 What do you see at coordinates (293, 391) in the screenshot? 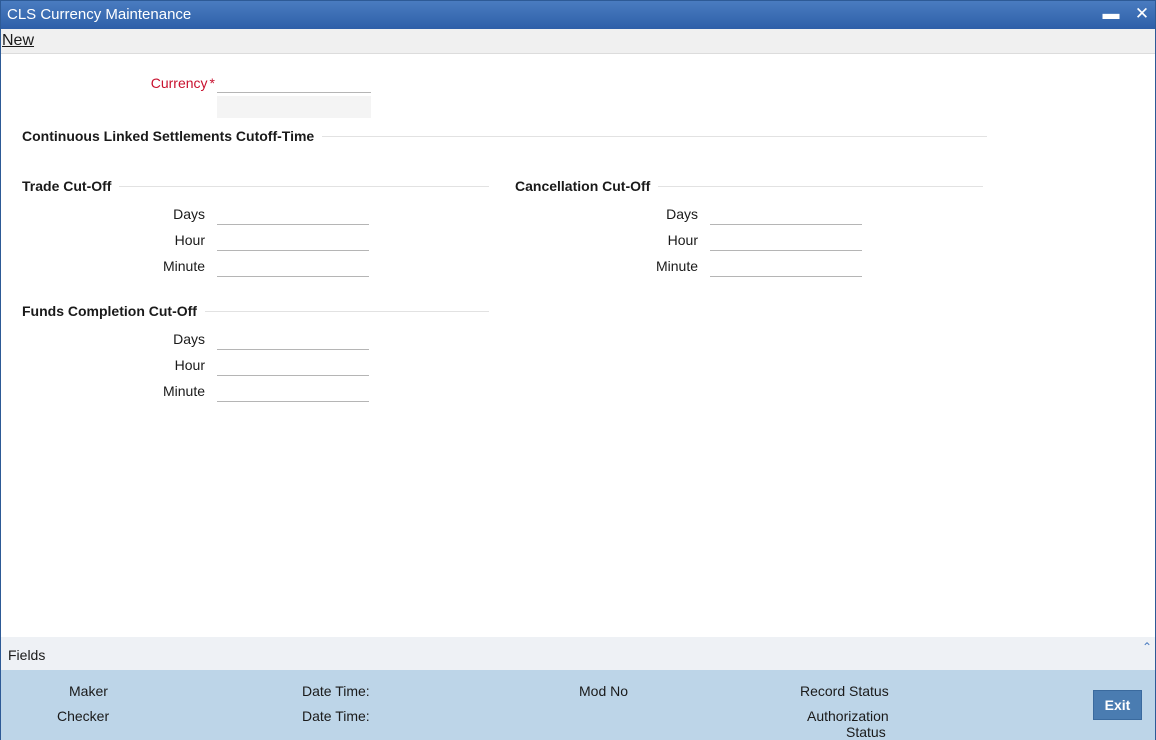
I see `funds-minute-input` at bounding box center [293, 391].